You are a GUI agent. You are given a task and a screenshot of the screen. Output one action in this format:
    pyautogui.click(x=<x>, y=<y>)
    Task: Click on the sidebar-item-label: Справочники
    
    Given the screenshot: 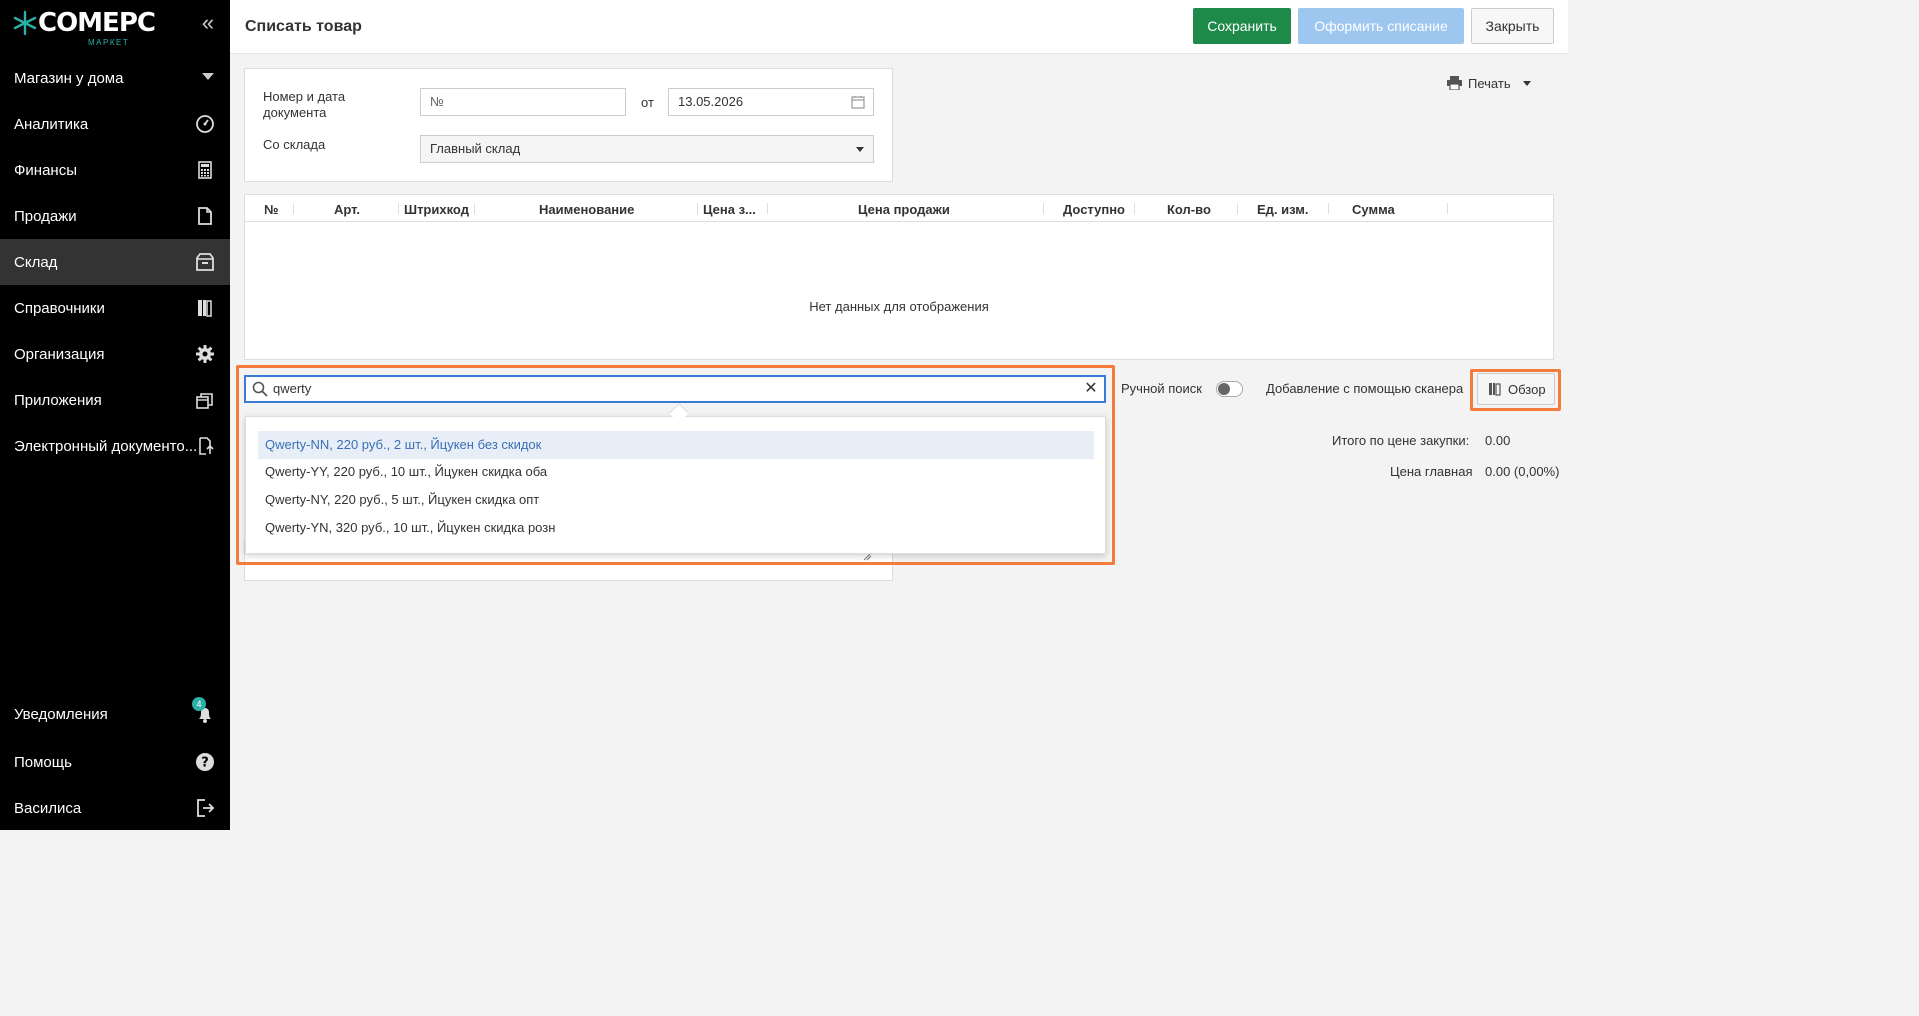 What is the action you would take?
    pyautogui.click(x=59, y=308)
    